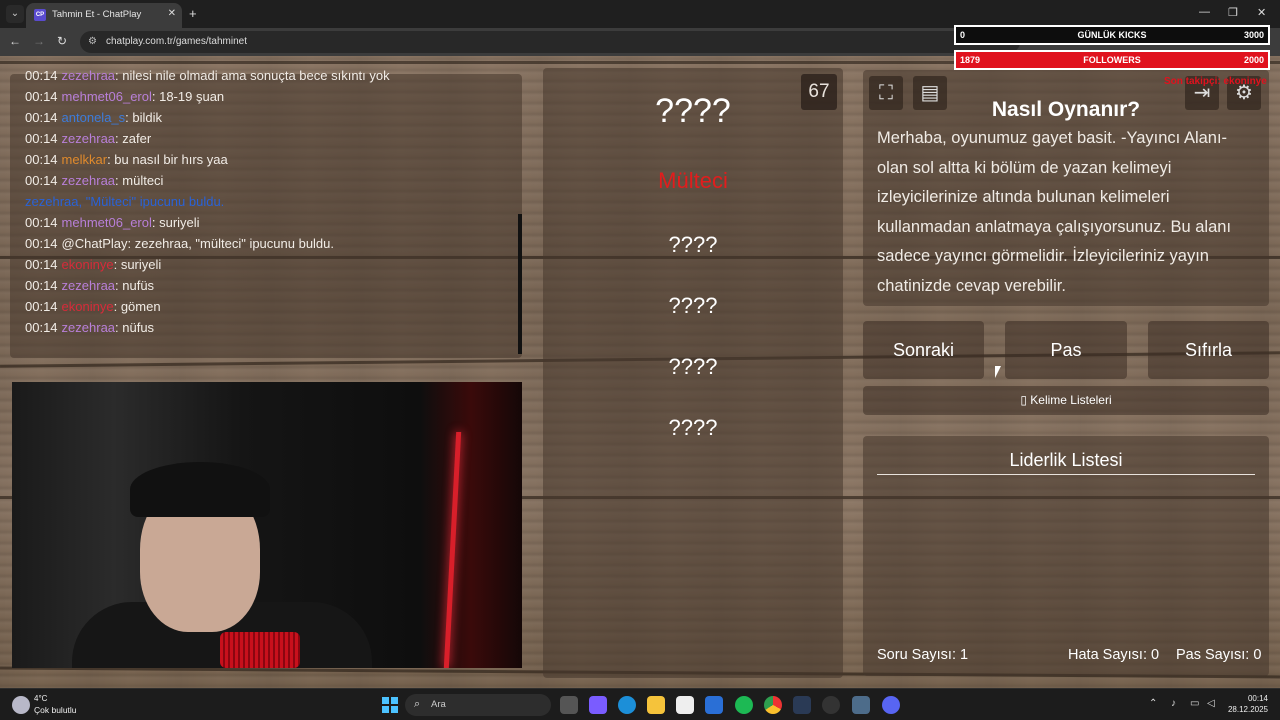 This screenshot has height=720, width=1280. I want to click on chat-username: melkkar, so click(85, 159).